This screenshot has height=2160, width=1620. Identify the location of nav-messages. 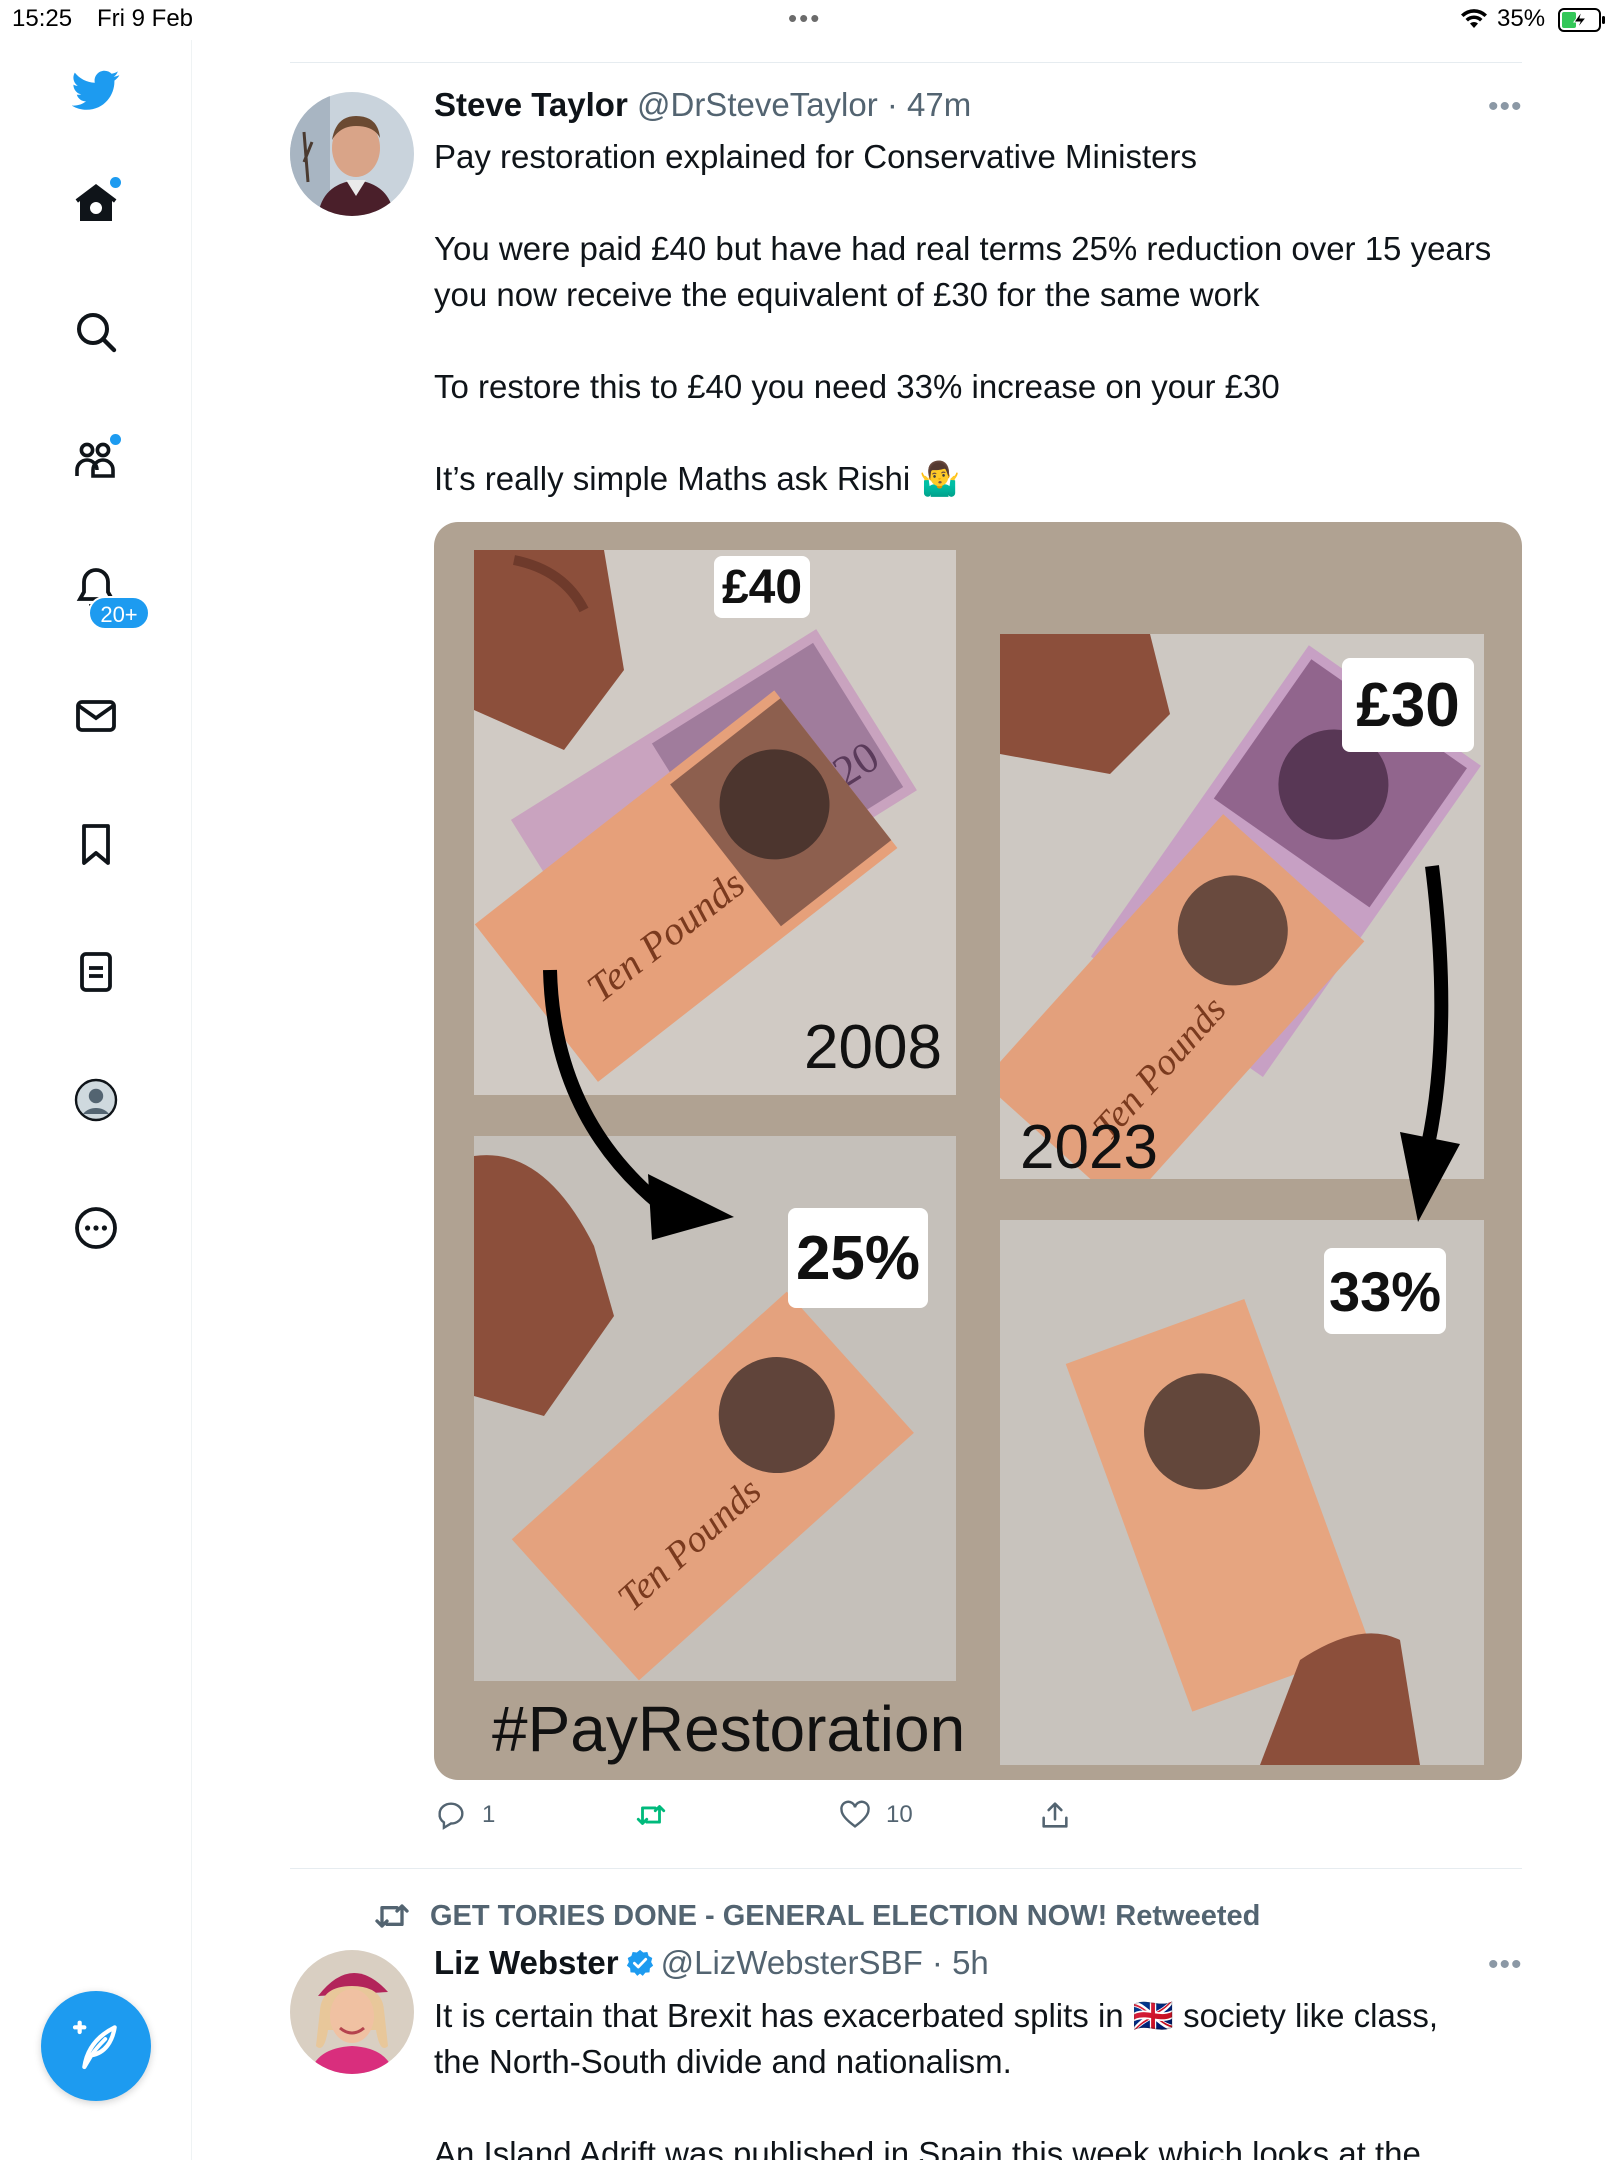
(96, 716).